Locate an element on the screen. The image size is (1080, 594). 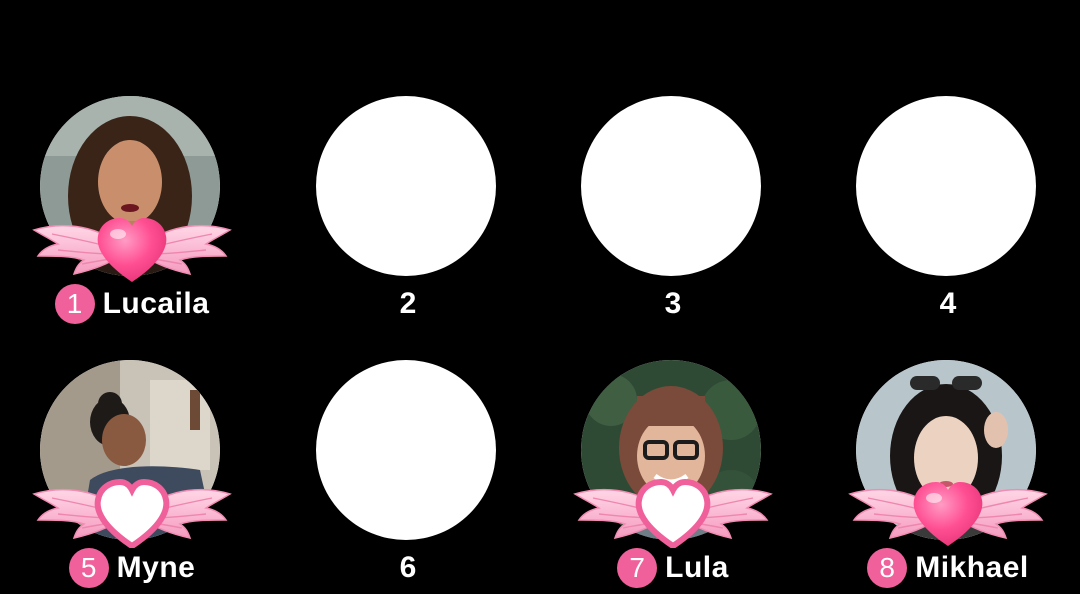
seat-name: Lucaila is located at coordinates (156, 303).